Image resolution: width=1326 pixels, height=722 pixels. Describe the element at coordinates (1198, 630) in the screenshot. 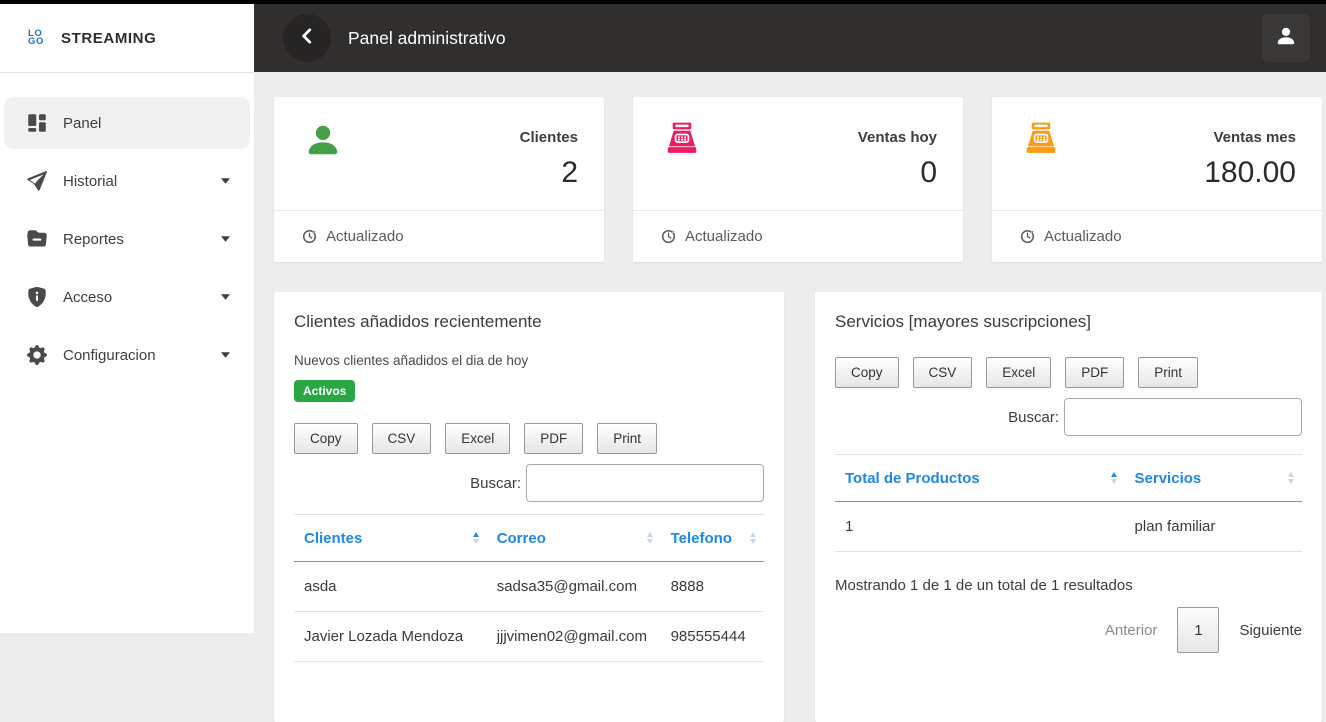

I see `pagination-page-1: 1` at that location.